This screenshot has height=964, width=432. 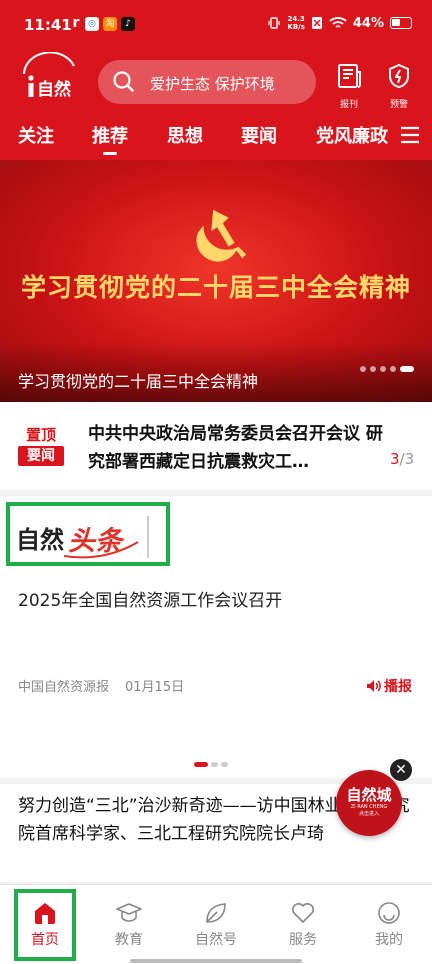 I want to click on brand-logo-box: 自然 头条, so click(x=88, y=534).